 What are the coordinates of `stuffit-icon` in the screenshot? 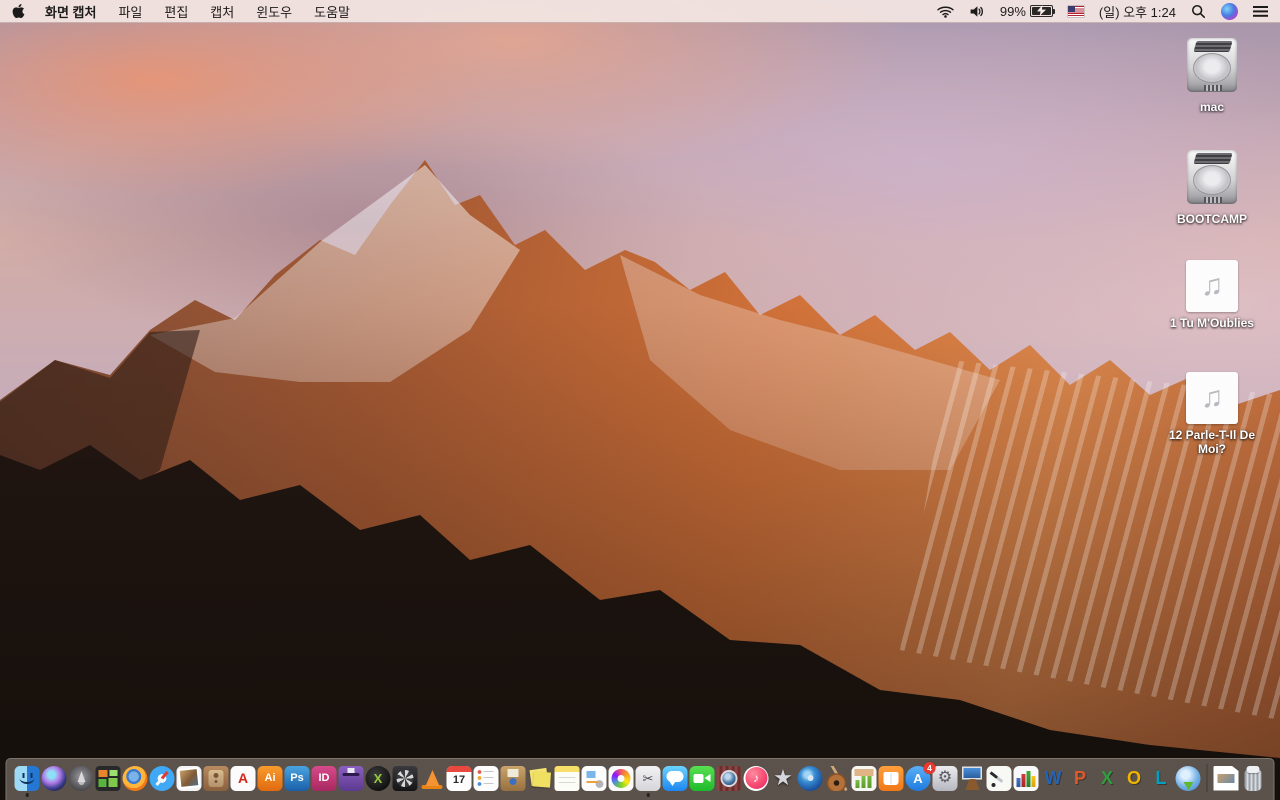 It's located at (513, 778).